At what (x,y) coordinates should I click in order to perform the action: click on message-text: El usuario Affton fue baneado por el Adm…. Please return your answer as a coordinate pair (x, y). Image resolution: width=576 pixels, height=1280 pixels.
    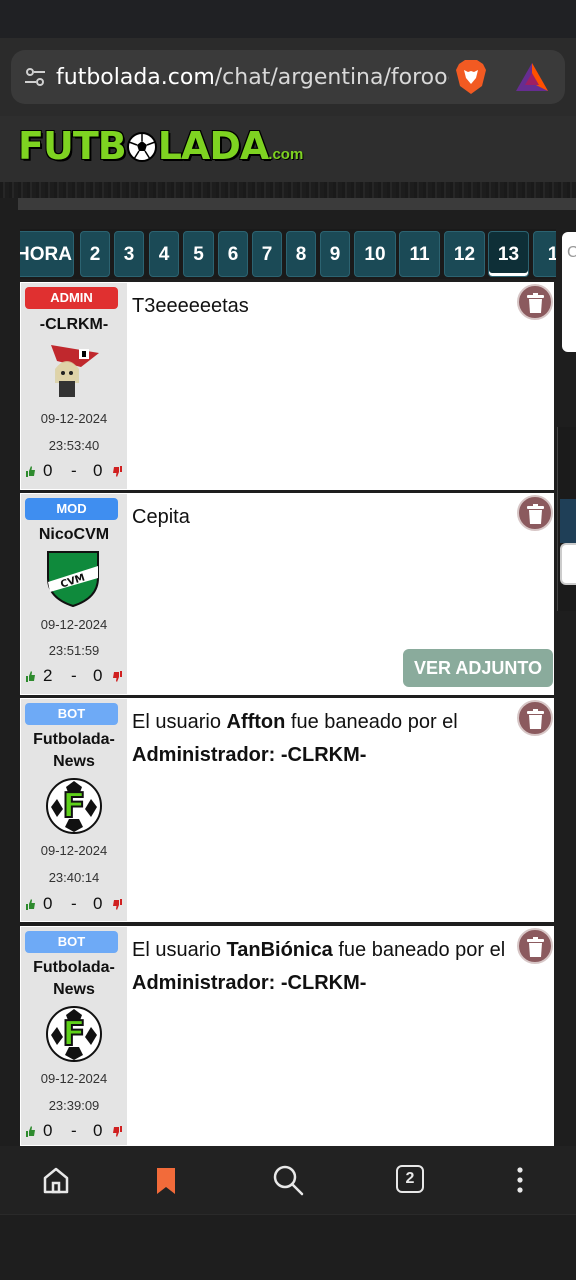
    Looking at the image, I should click on (327, 739).